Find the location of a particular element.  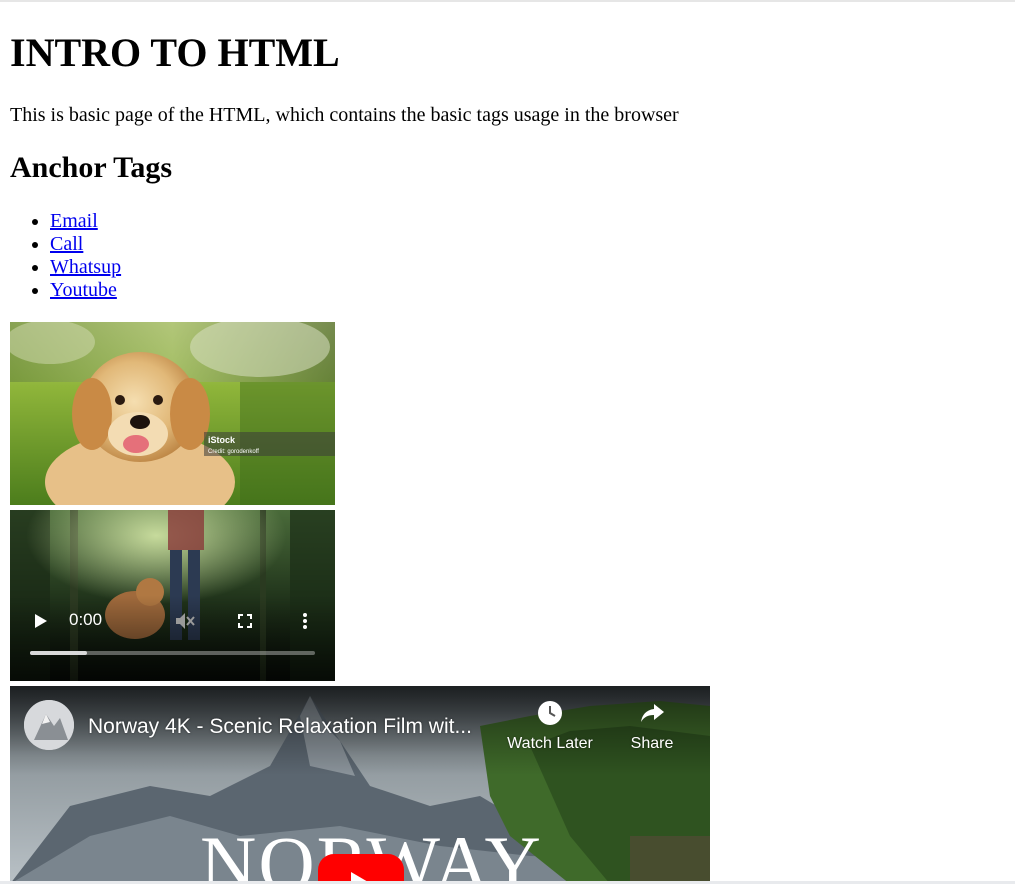

share-label: Share is located at coordinates (652, 743).